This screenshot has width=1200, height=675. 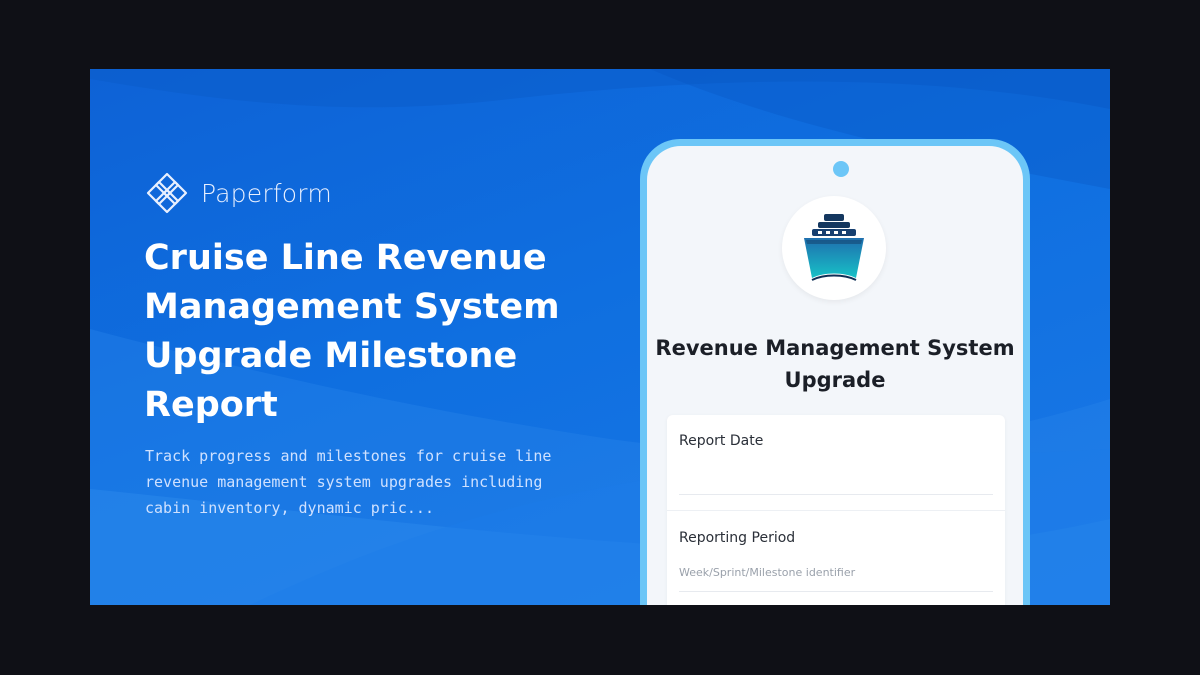 What do you see at coordinates (835, 364) in the screenshot?
I see `form-title: Revenue Management System Upgrade` at bounding box center [835, 364].